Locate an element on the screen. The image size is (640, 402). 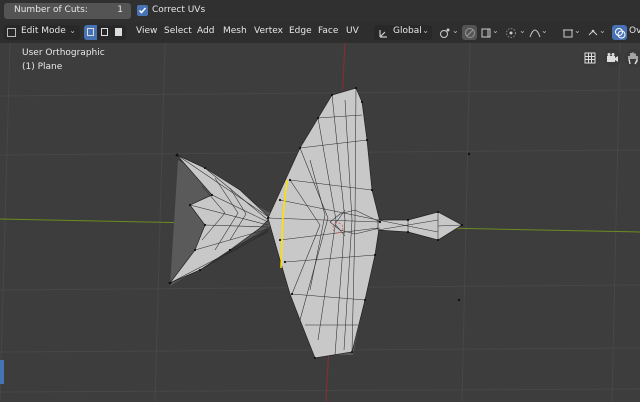
menu-edge: Edge is located at coordinates (300, 31).